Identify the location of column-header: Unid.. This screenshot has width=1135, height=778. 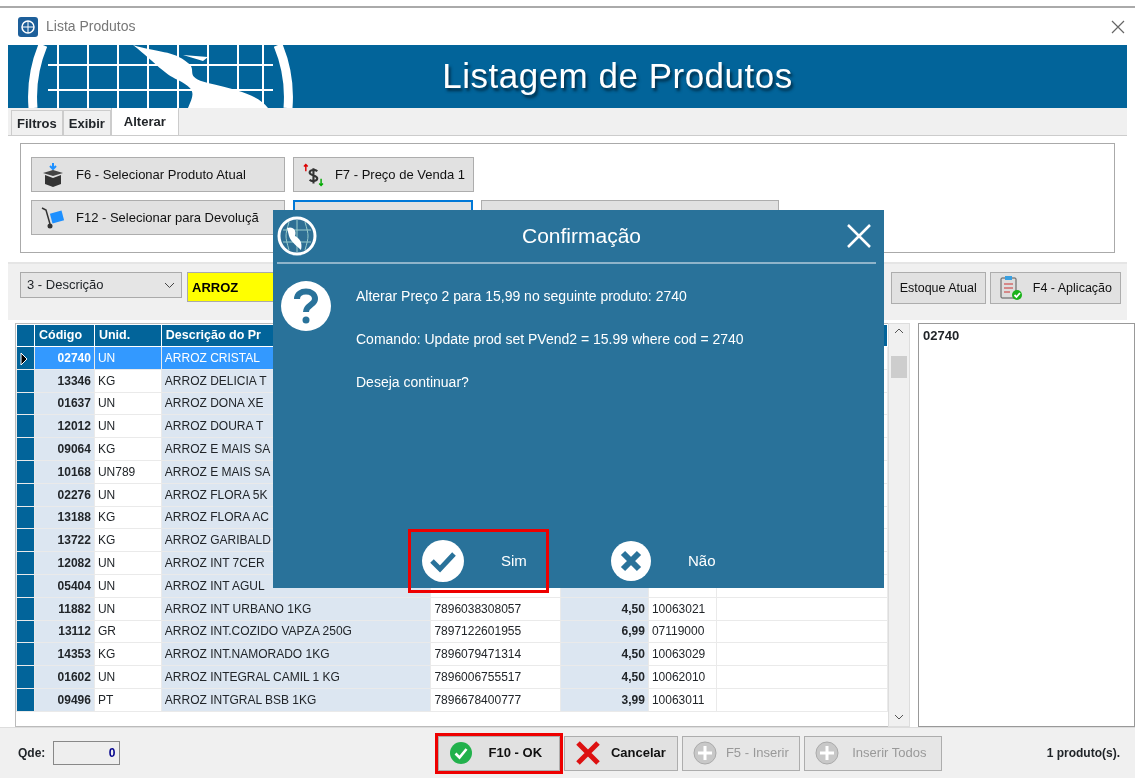
(128, 335).